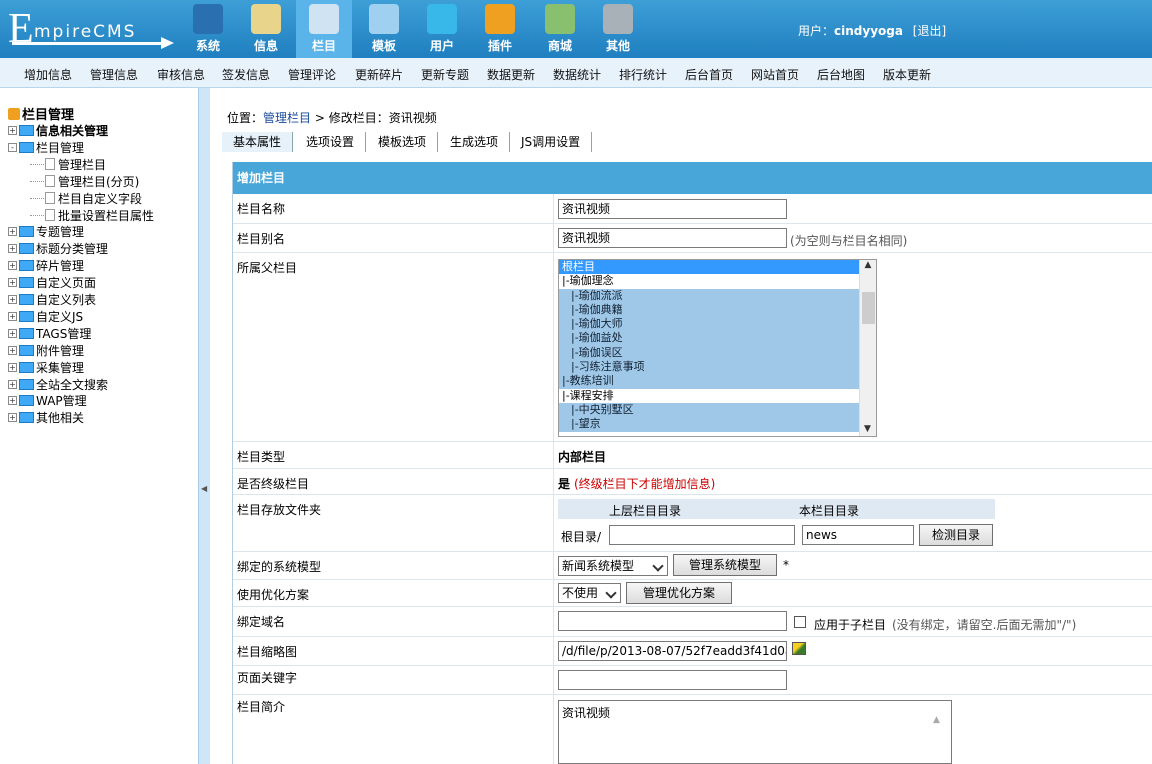  I want to click on tree-item-17: + 其他相关, so click(46, 417).